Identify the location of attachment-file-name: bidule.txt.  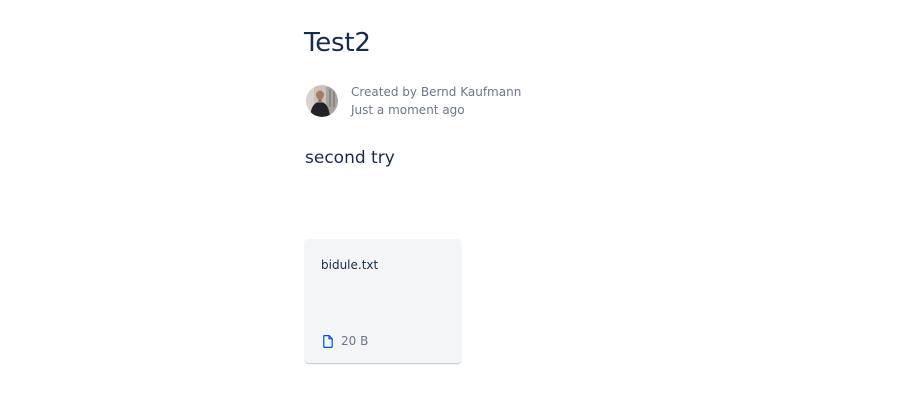
(350, 265).